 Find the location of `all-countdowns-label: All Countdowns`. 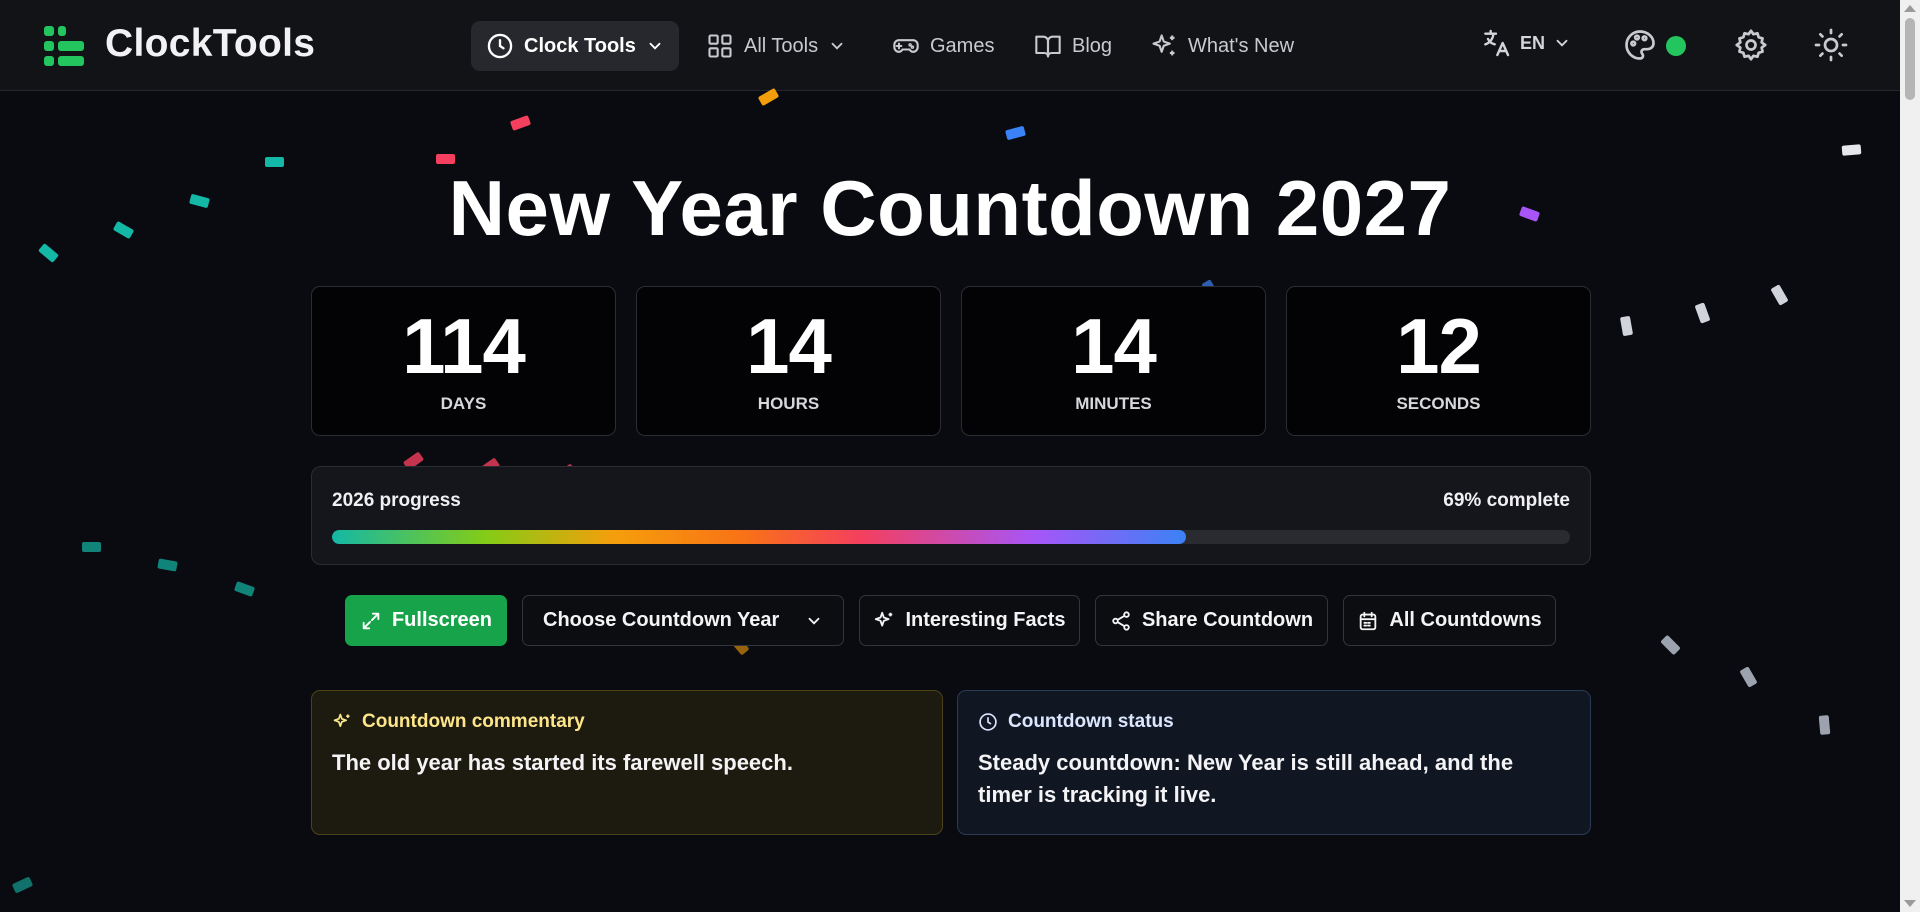

all-countdowns-label: All Countdowns is located at coordinates (1465, 620).